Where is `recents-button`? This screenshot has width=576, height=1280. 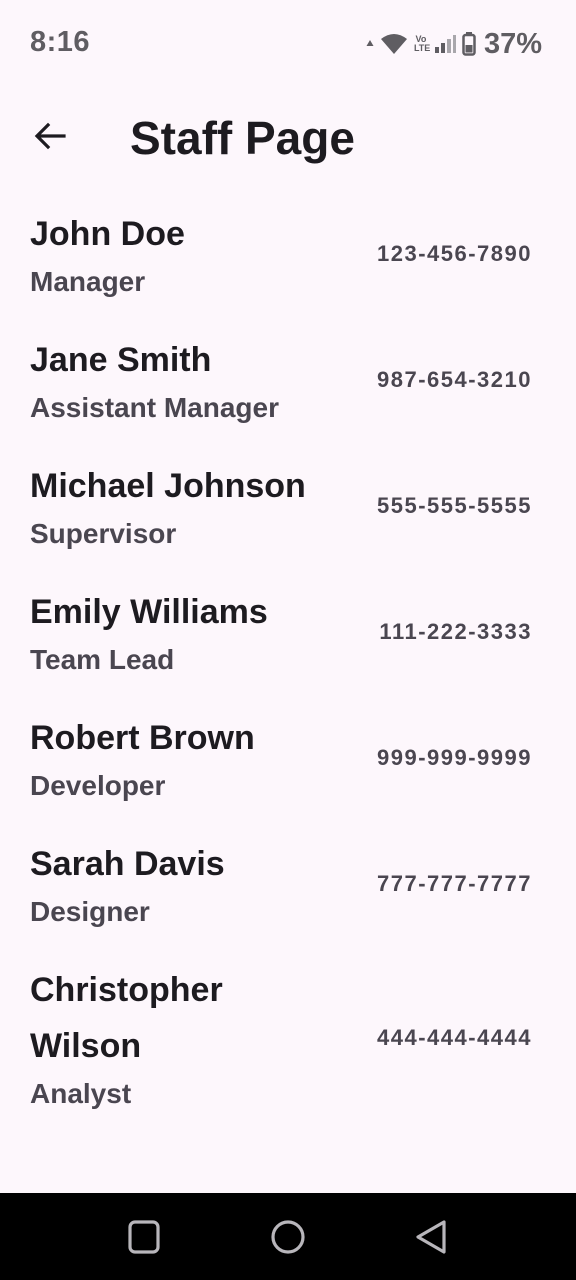
recents-button is located at coordinates (144, 1237).